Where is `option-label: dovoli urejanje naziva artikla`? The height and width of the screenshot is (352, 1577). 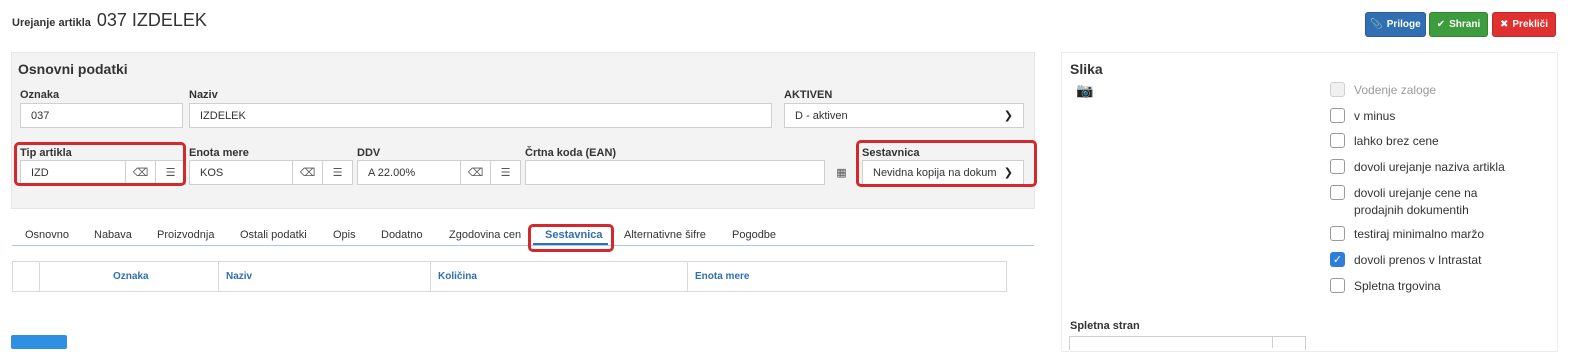
option-label: dovoli urejanje naziva artikla is located at coordinates (1429, 167).